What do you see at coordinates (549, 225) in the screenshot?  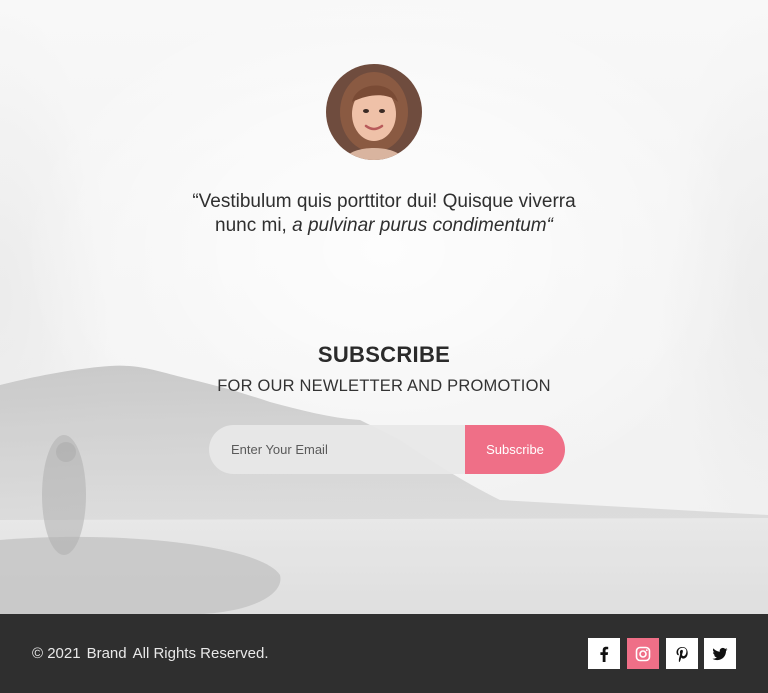 I see `quote-close: “` at bounding box center [549, 225].